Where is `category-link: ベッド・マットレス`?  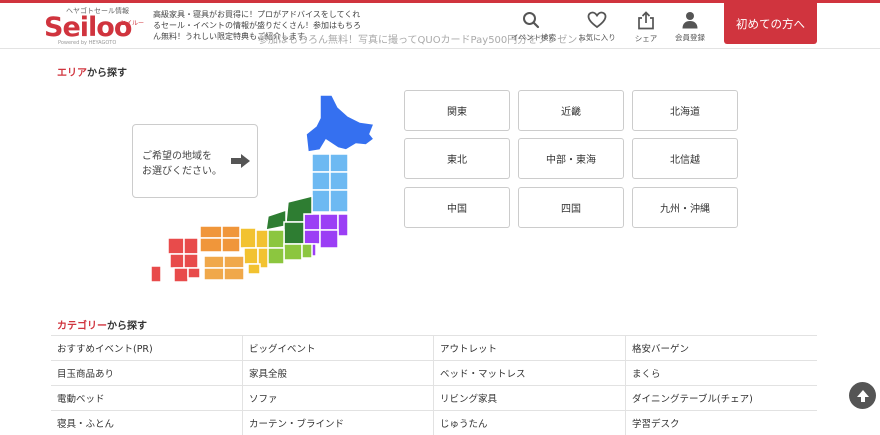 category-link: ベッド・マットレス is located at coordinates (483, 373).